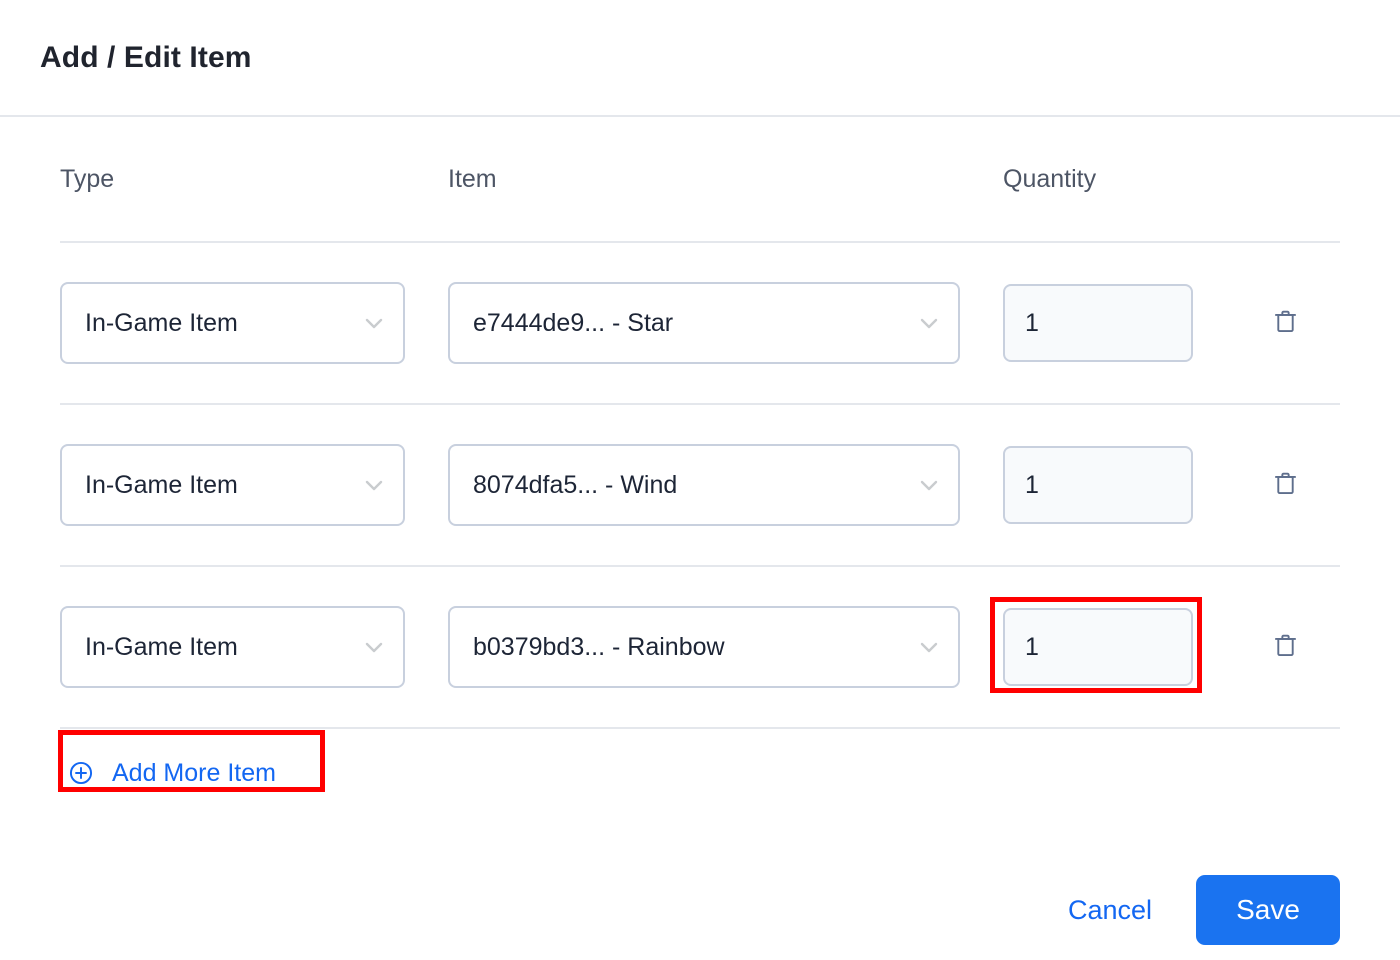 Image resolution: width=1400 pixels, height=960 pixels. I want to click on add-more-item-label: Add More Item, so click(194, 772).